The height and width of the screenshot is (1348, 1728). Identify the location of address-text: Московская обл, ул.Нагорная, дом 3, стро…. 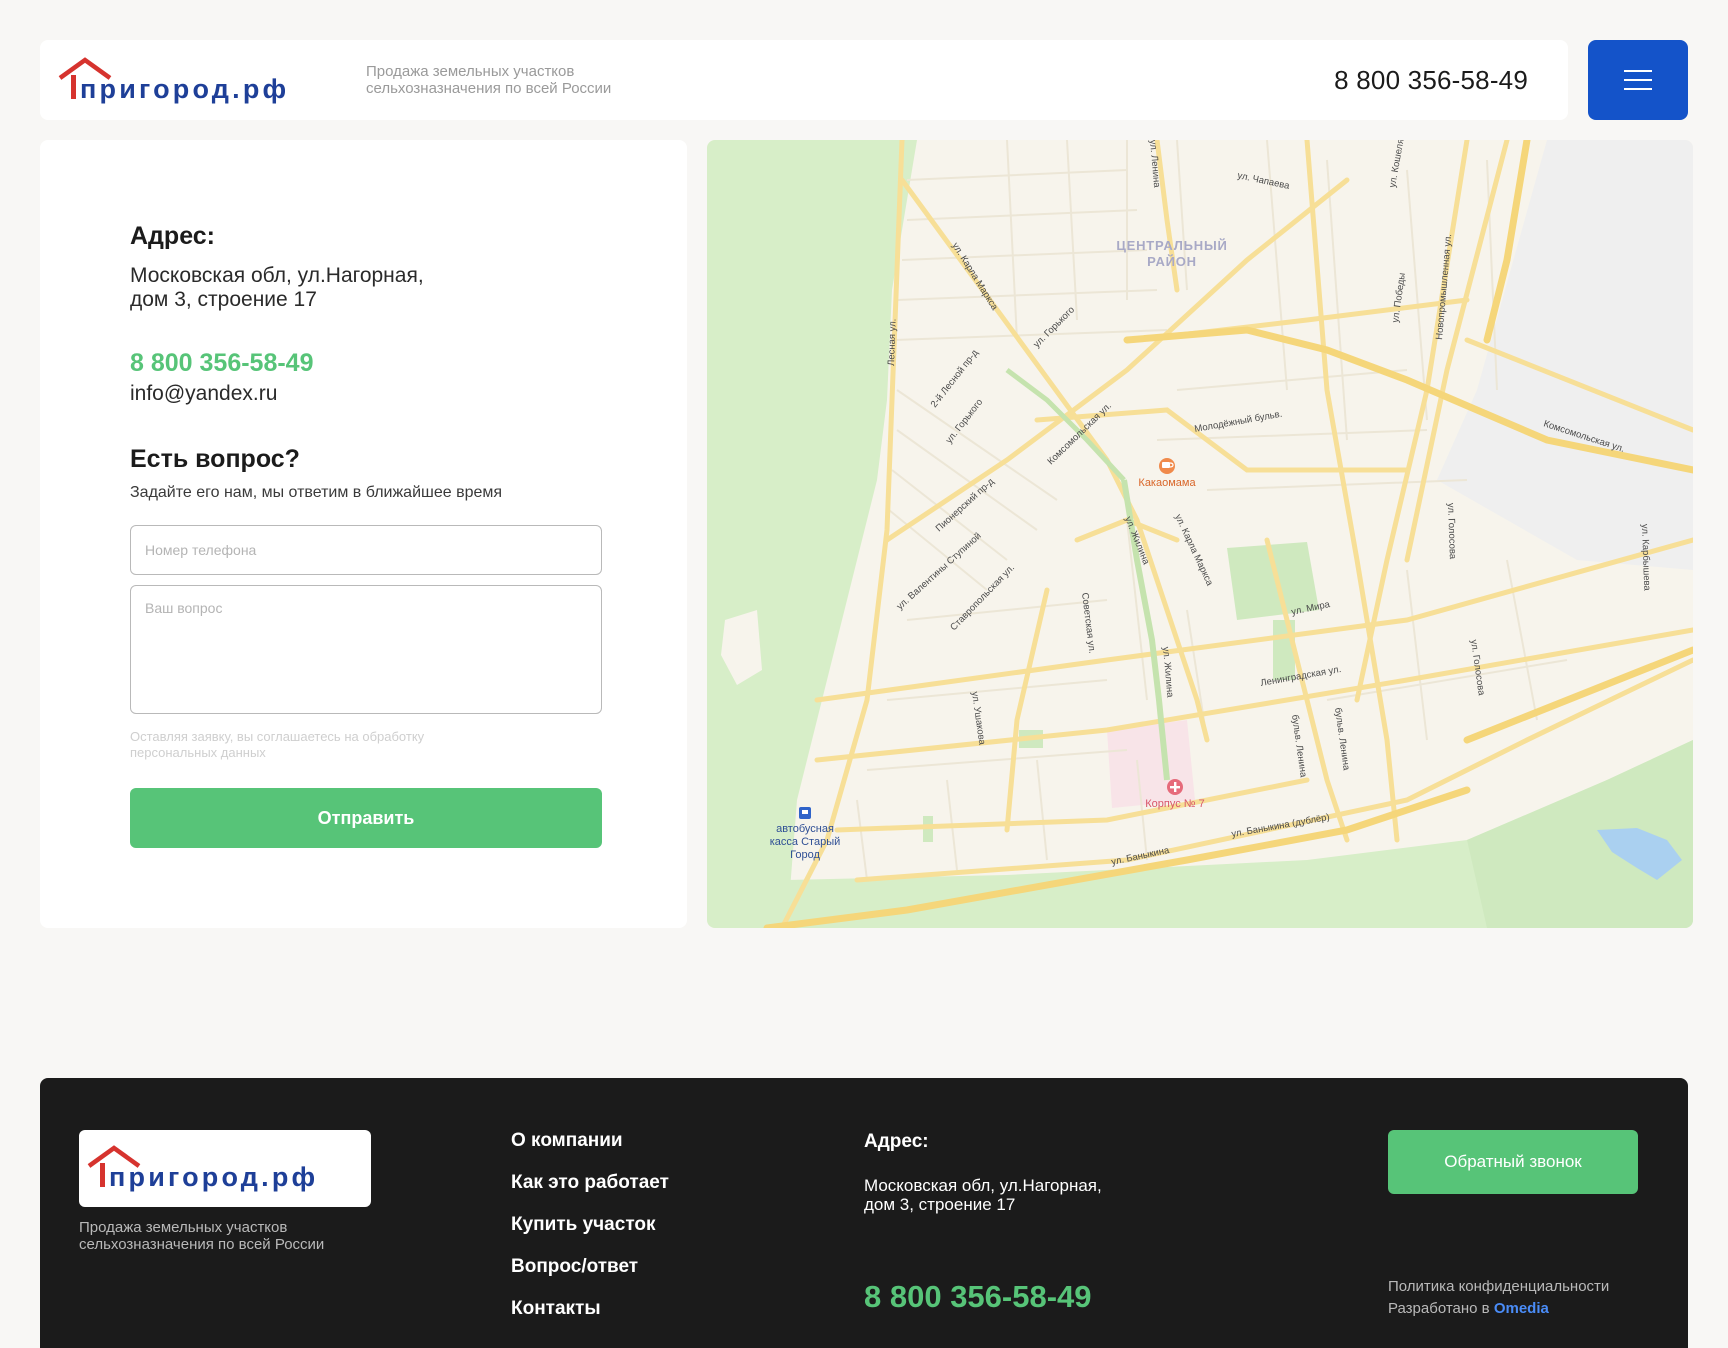
(300, 288).